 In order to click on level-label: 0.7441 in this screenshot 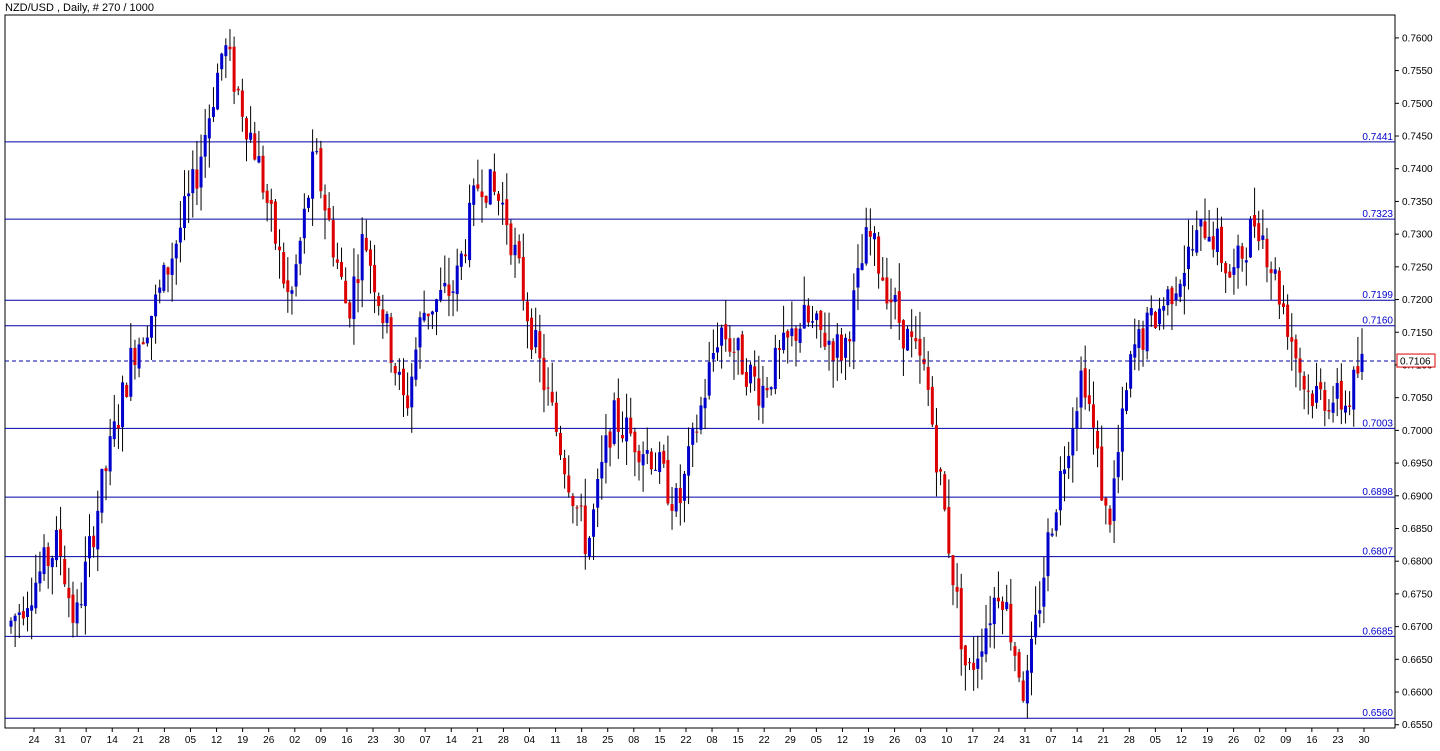, I will do `click(1377, 137)`.